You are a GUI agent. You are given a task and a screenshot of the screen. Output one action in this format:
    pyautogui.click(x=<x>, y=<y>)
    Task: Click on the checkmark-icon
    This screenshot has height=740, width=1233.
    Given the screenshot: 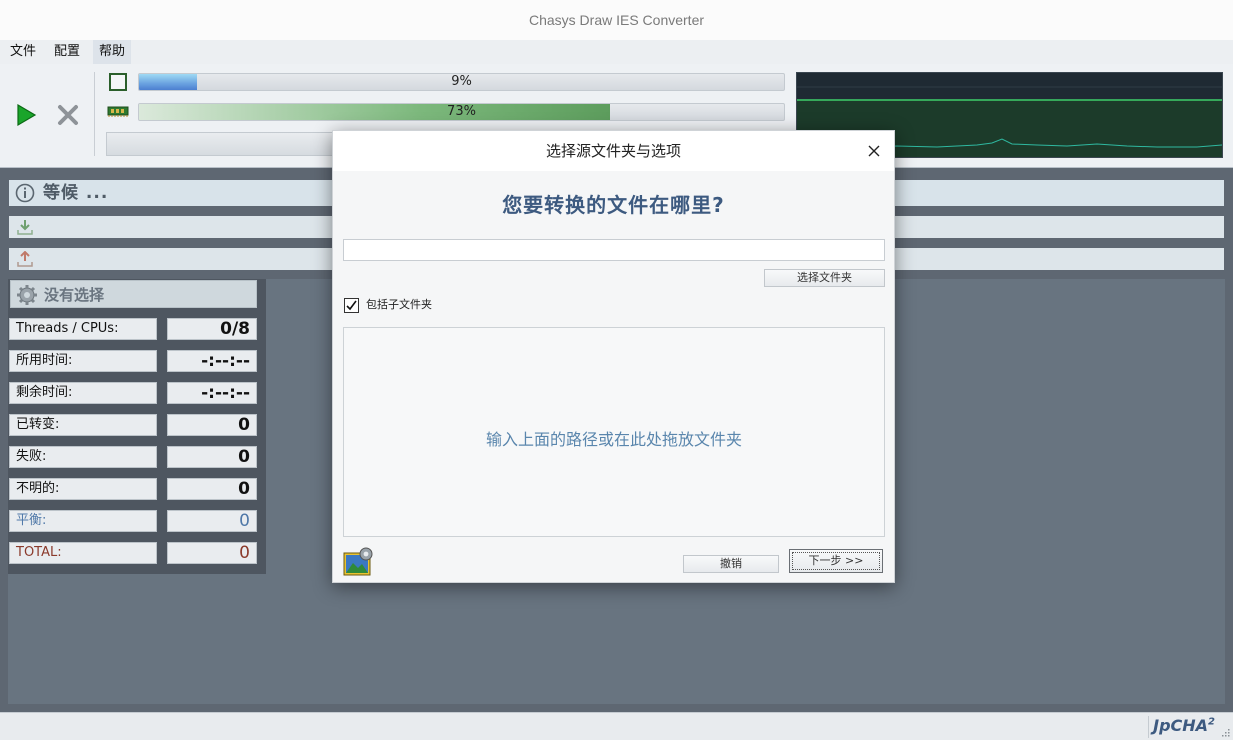 What is the action you would take?
    pyautogui.click(x=351, y=305)
    